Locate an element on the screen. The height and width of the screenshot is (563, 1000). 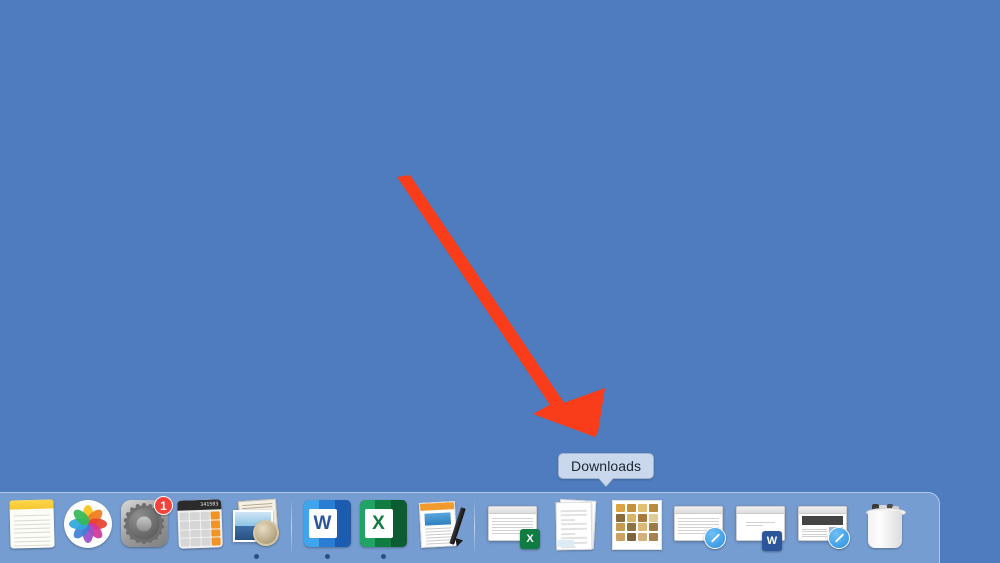
dock-item-minimized-safari-news-window is located at coordinates (823, 530).